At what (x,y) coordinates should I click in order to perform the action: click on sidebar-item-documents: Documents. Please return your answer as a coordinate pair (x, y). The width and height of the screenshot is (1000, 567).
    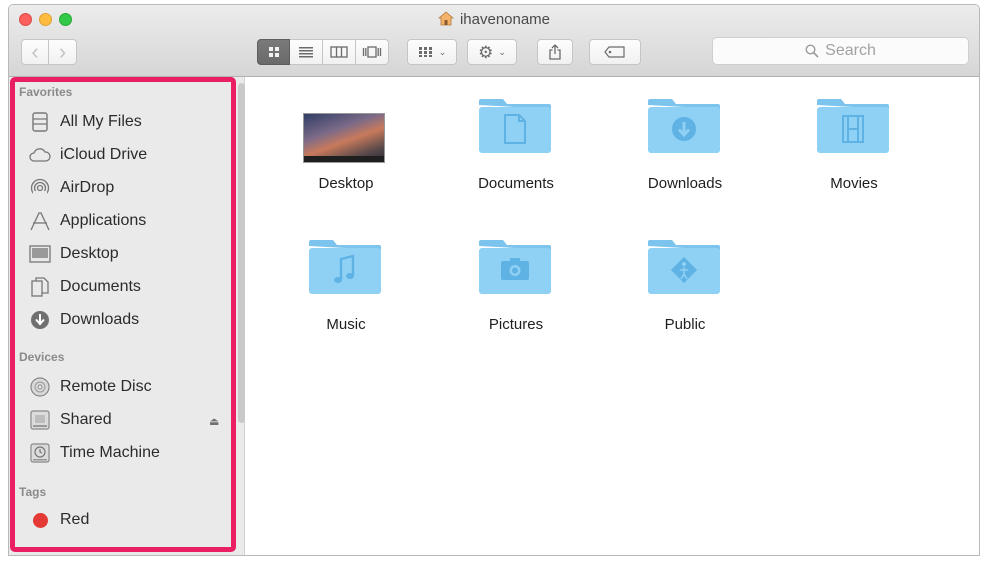
    Looking at the image, I should click on (85, 287).